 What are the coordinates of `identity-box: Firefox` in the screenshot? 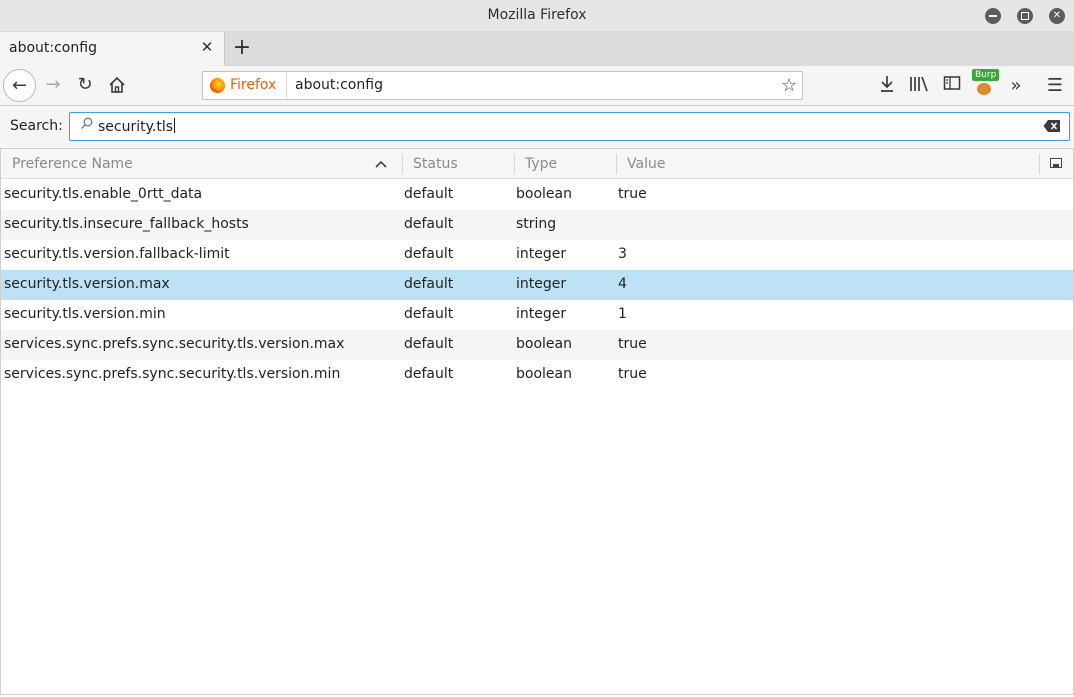 It's located at (245, 85).